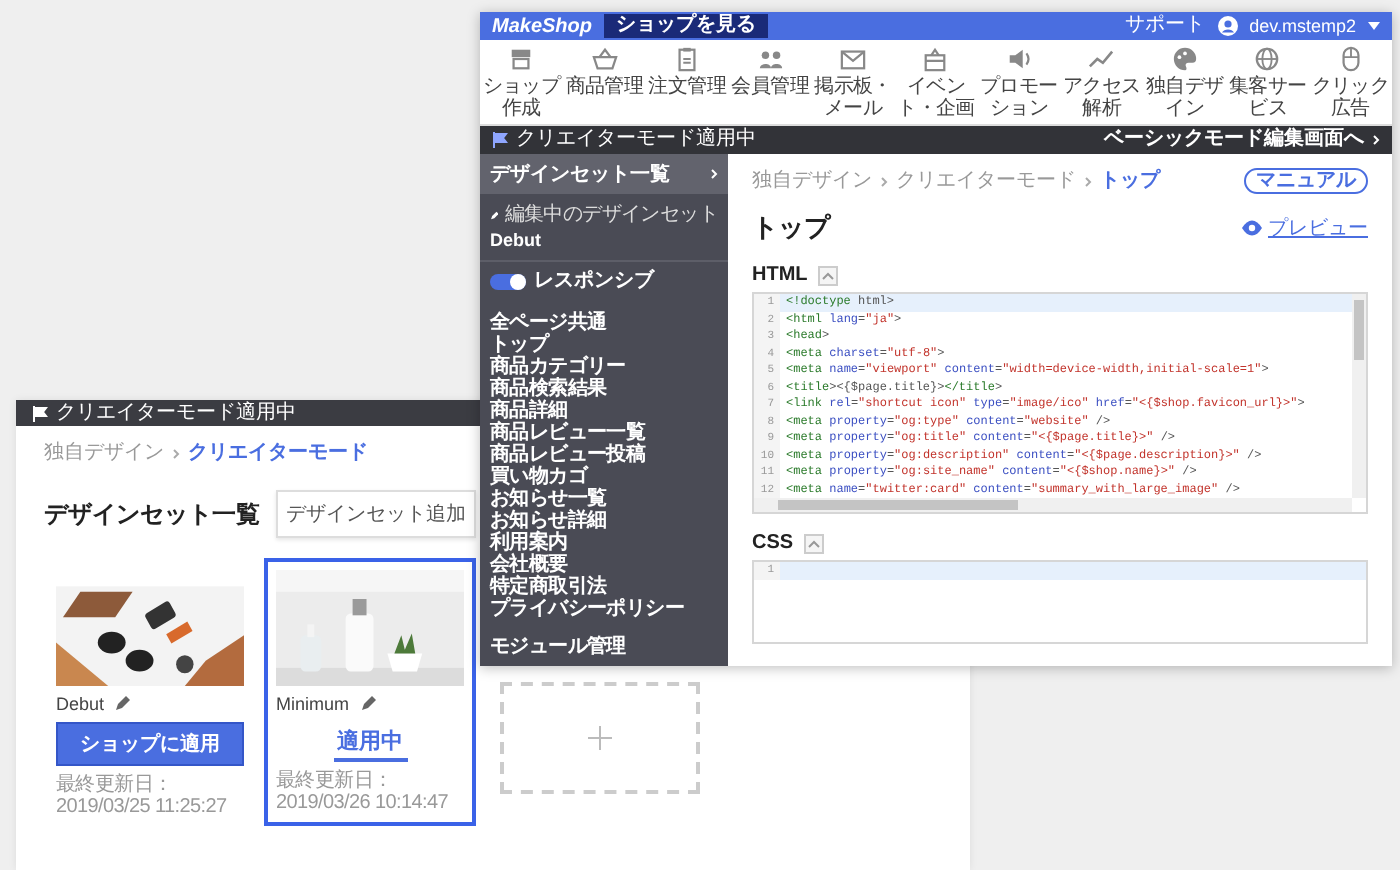  I want to click on sidebar-item: デザインセット一覧, so click(604, 174).